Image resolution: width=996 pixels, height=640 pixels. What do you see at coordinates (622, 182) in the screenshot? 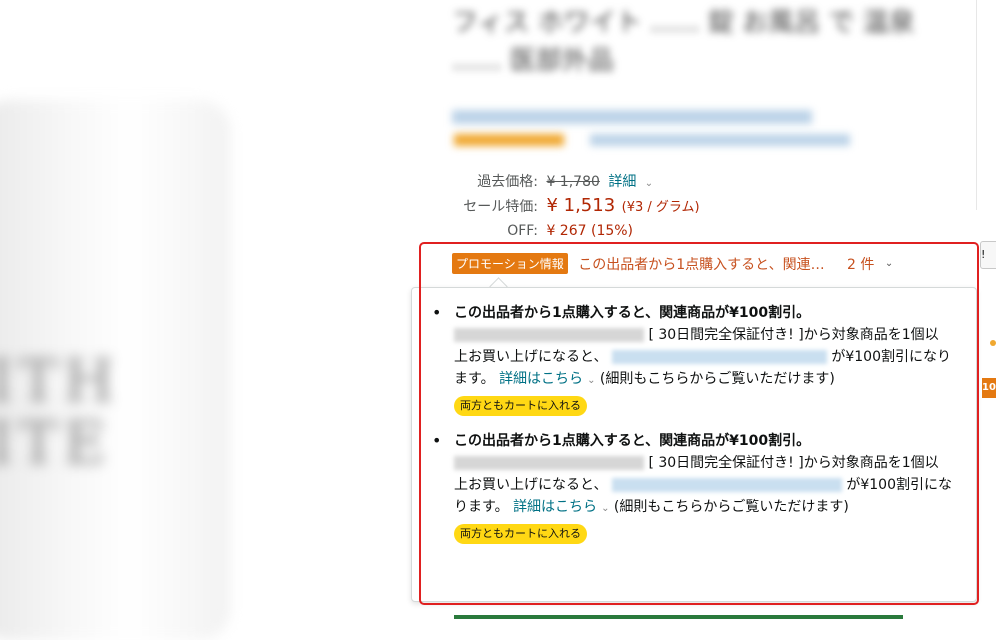
I see `list-price-detail-link: 詳細` at bounding box center [622, 182].